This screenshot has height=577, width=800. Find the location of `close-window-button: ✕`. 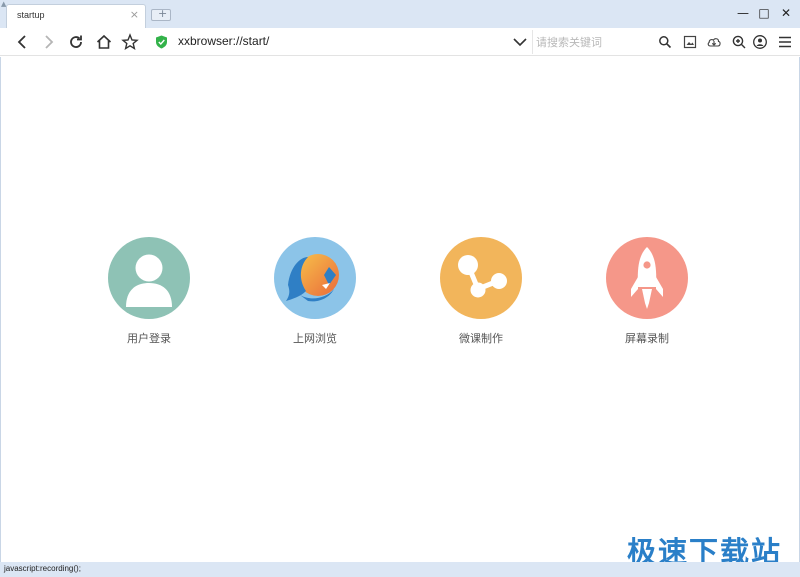

close-window-button: ✕ is located at coordinates (786, 13).